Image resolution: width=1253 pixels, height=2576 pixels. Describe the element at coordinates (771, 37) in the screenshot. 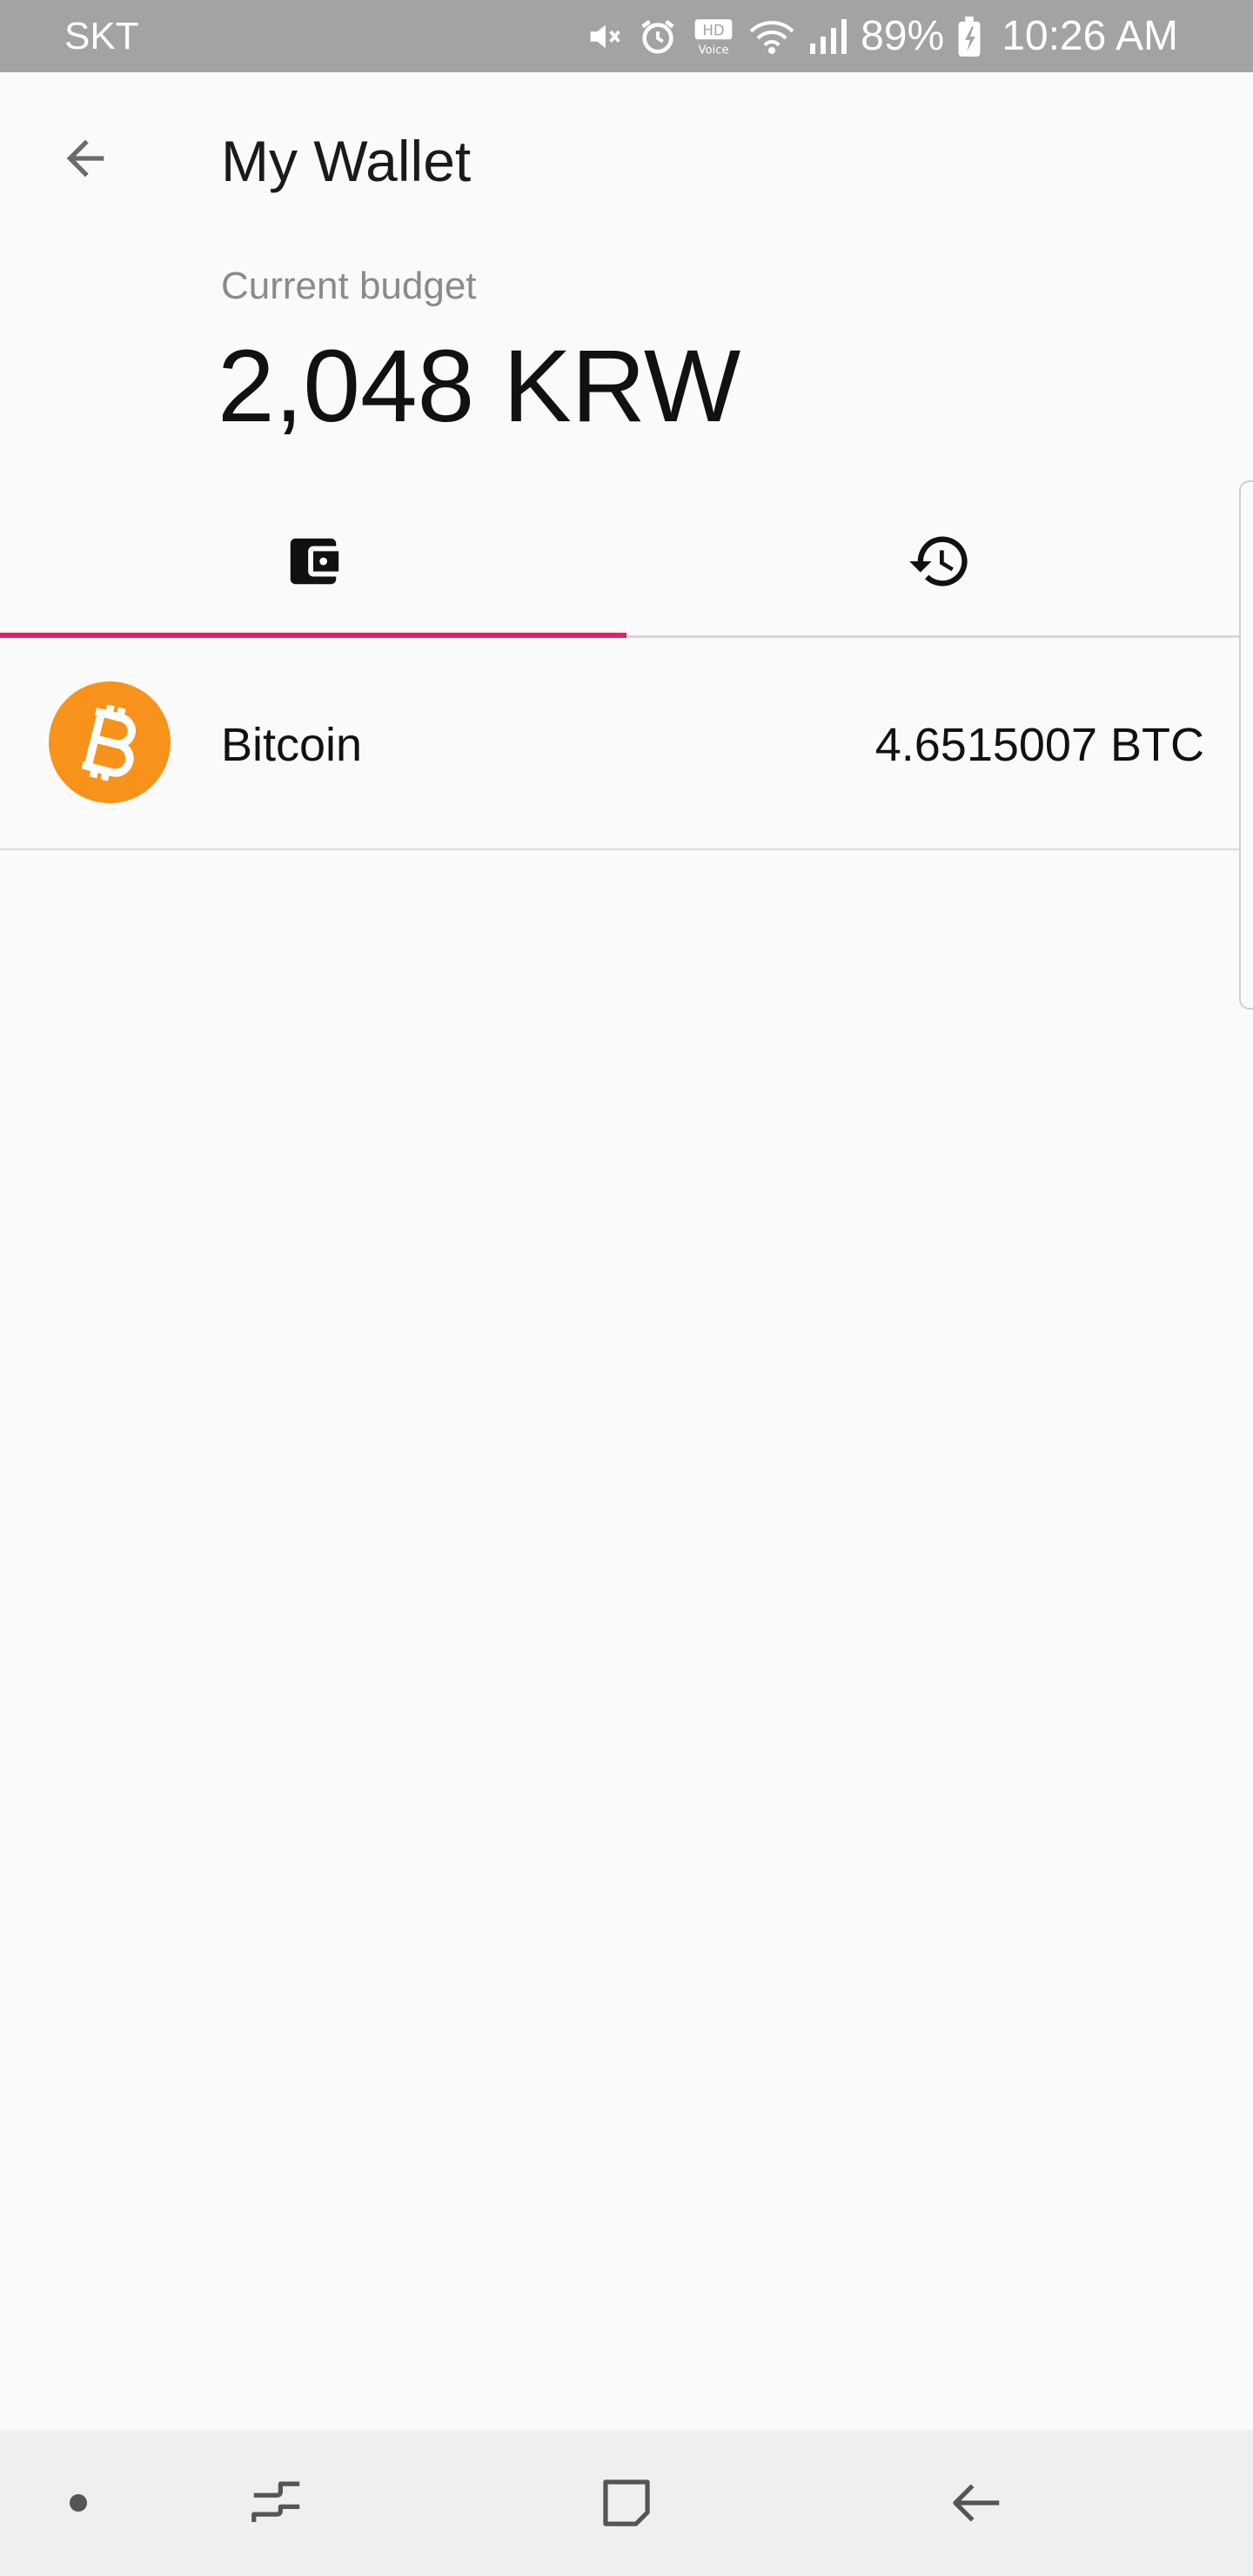

I see `wifi-icon` at that location.